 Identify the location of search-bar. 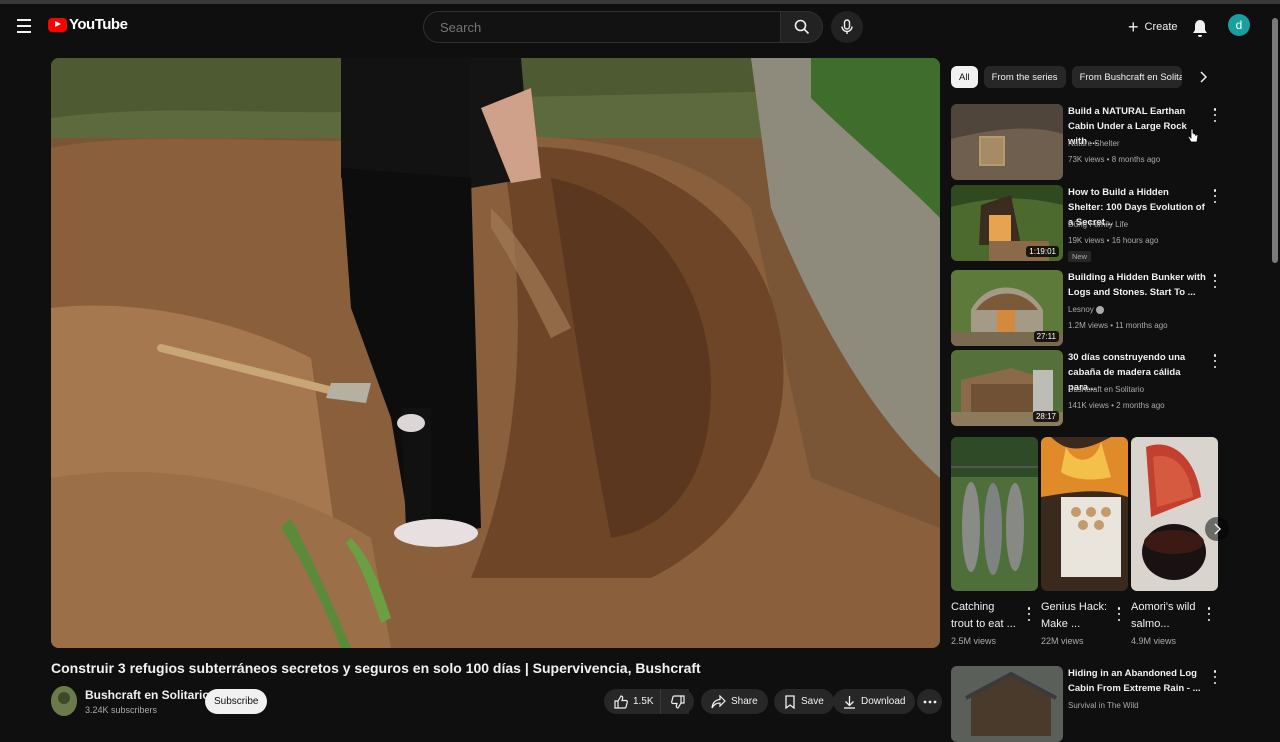
(623, 27).